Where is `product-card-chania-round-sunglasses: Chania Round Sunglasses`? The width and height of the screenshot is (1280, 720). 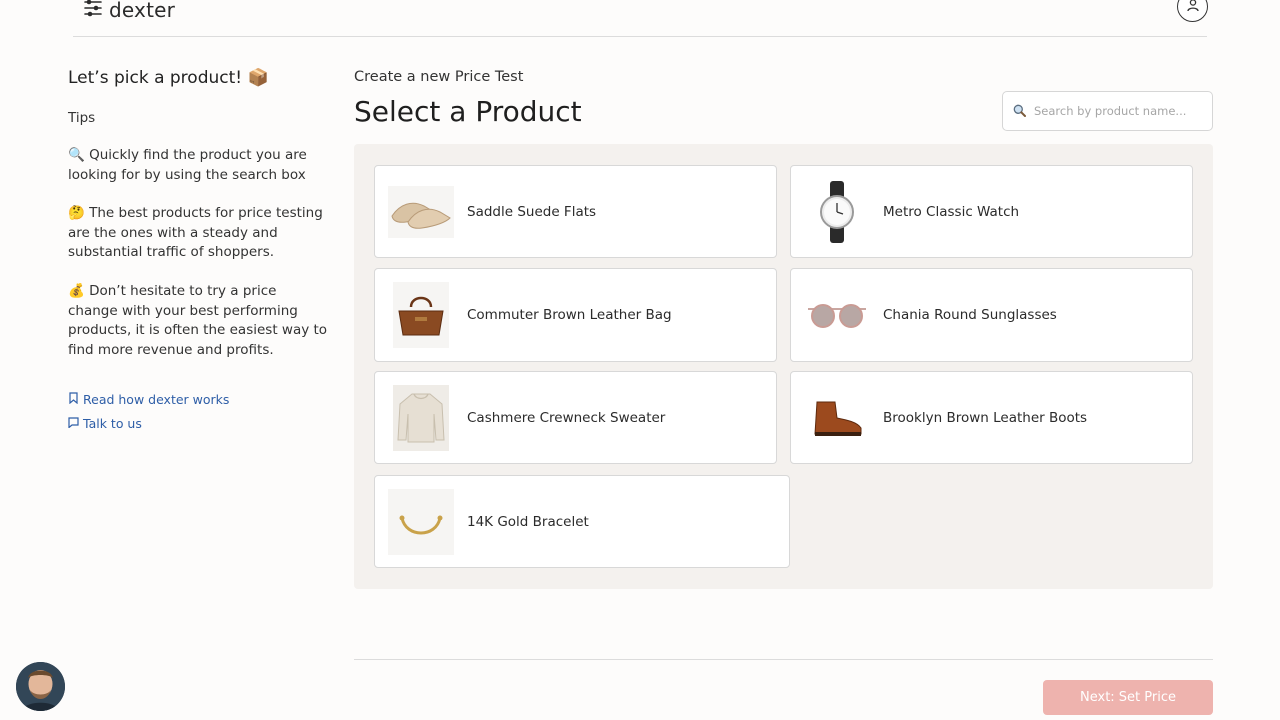
product-card-chania-round-sunglasses: Chania Round Sunglasses is located at coordinates (991, 315).